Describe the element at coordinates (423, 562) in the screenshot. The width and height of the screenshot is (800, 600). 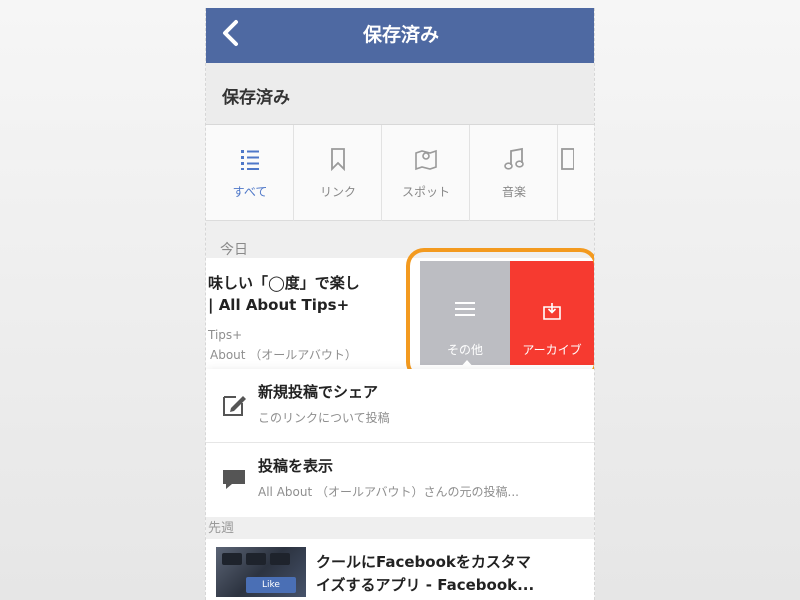
I see `saved-item-2-title-line1: クールにFacebookをカスタマ` at that location.